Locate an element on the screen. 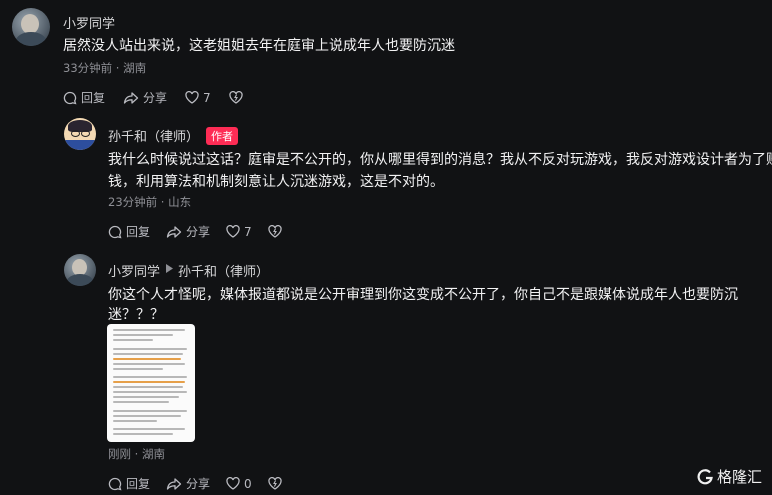 This screenshot has height=495, width=772. comment-actions: 回复 分享 0 is located at coordinates (195, 483).